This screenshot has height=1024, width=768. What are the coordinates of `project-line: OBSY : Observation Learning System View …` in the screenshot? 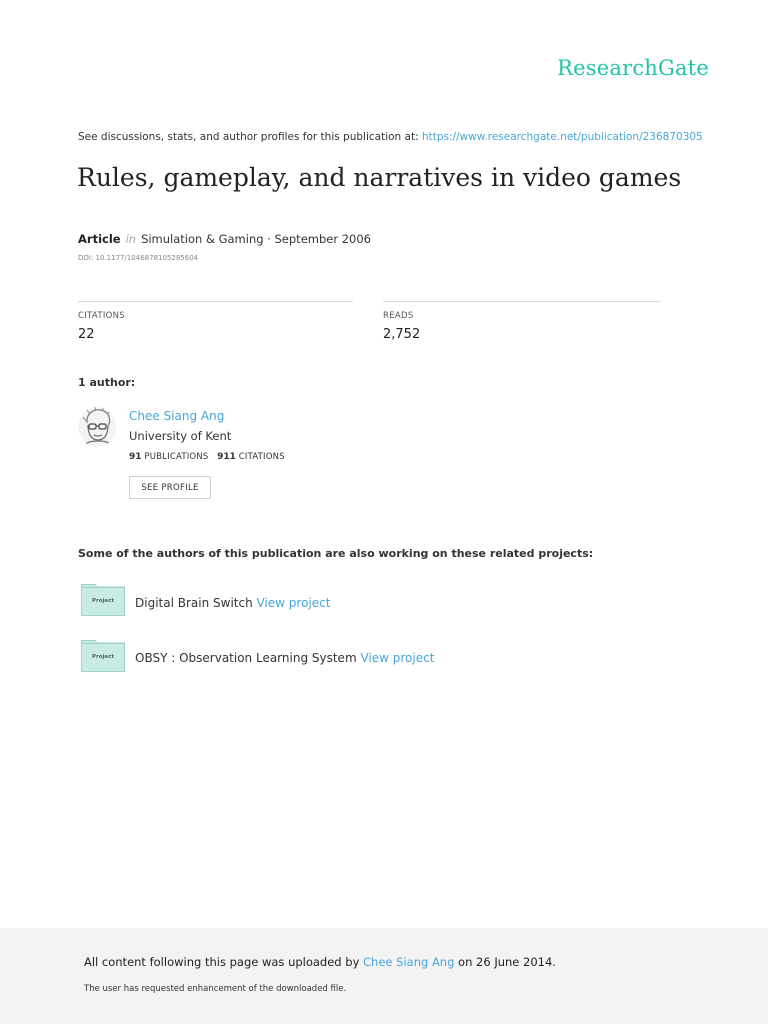 It's located at (284, 658).